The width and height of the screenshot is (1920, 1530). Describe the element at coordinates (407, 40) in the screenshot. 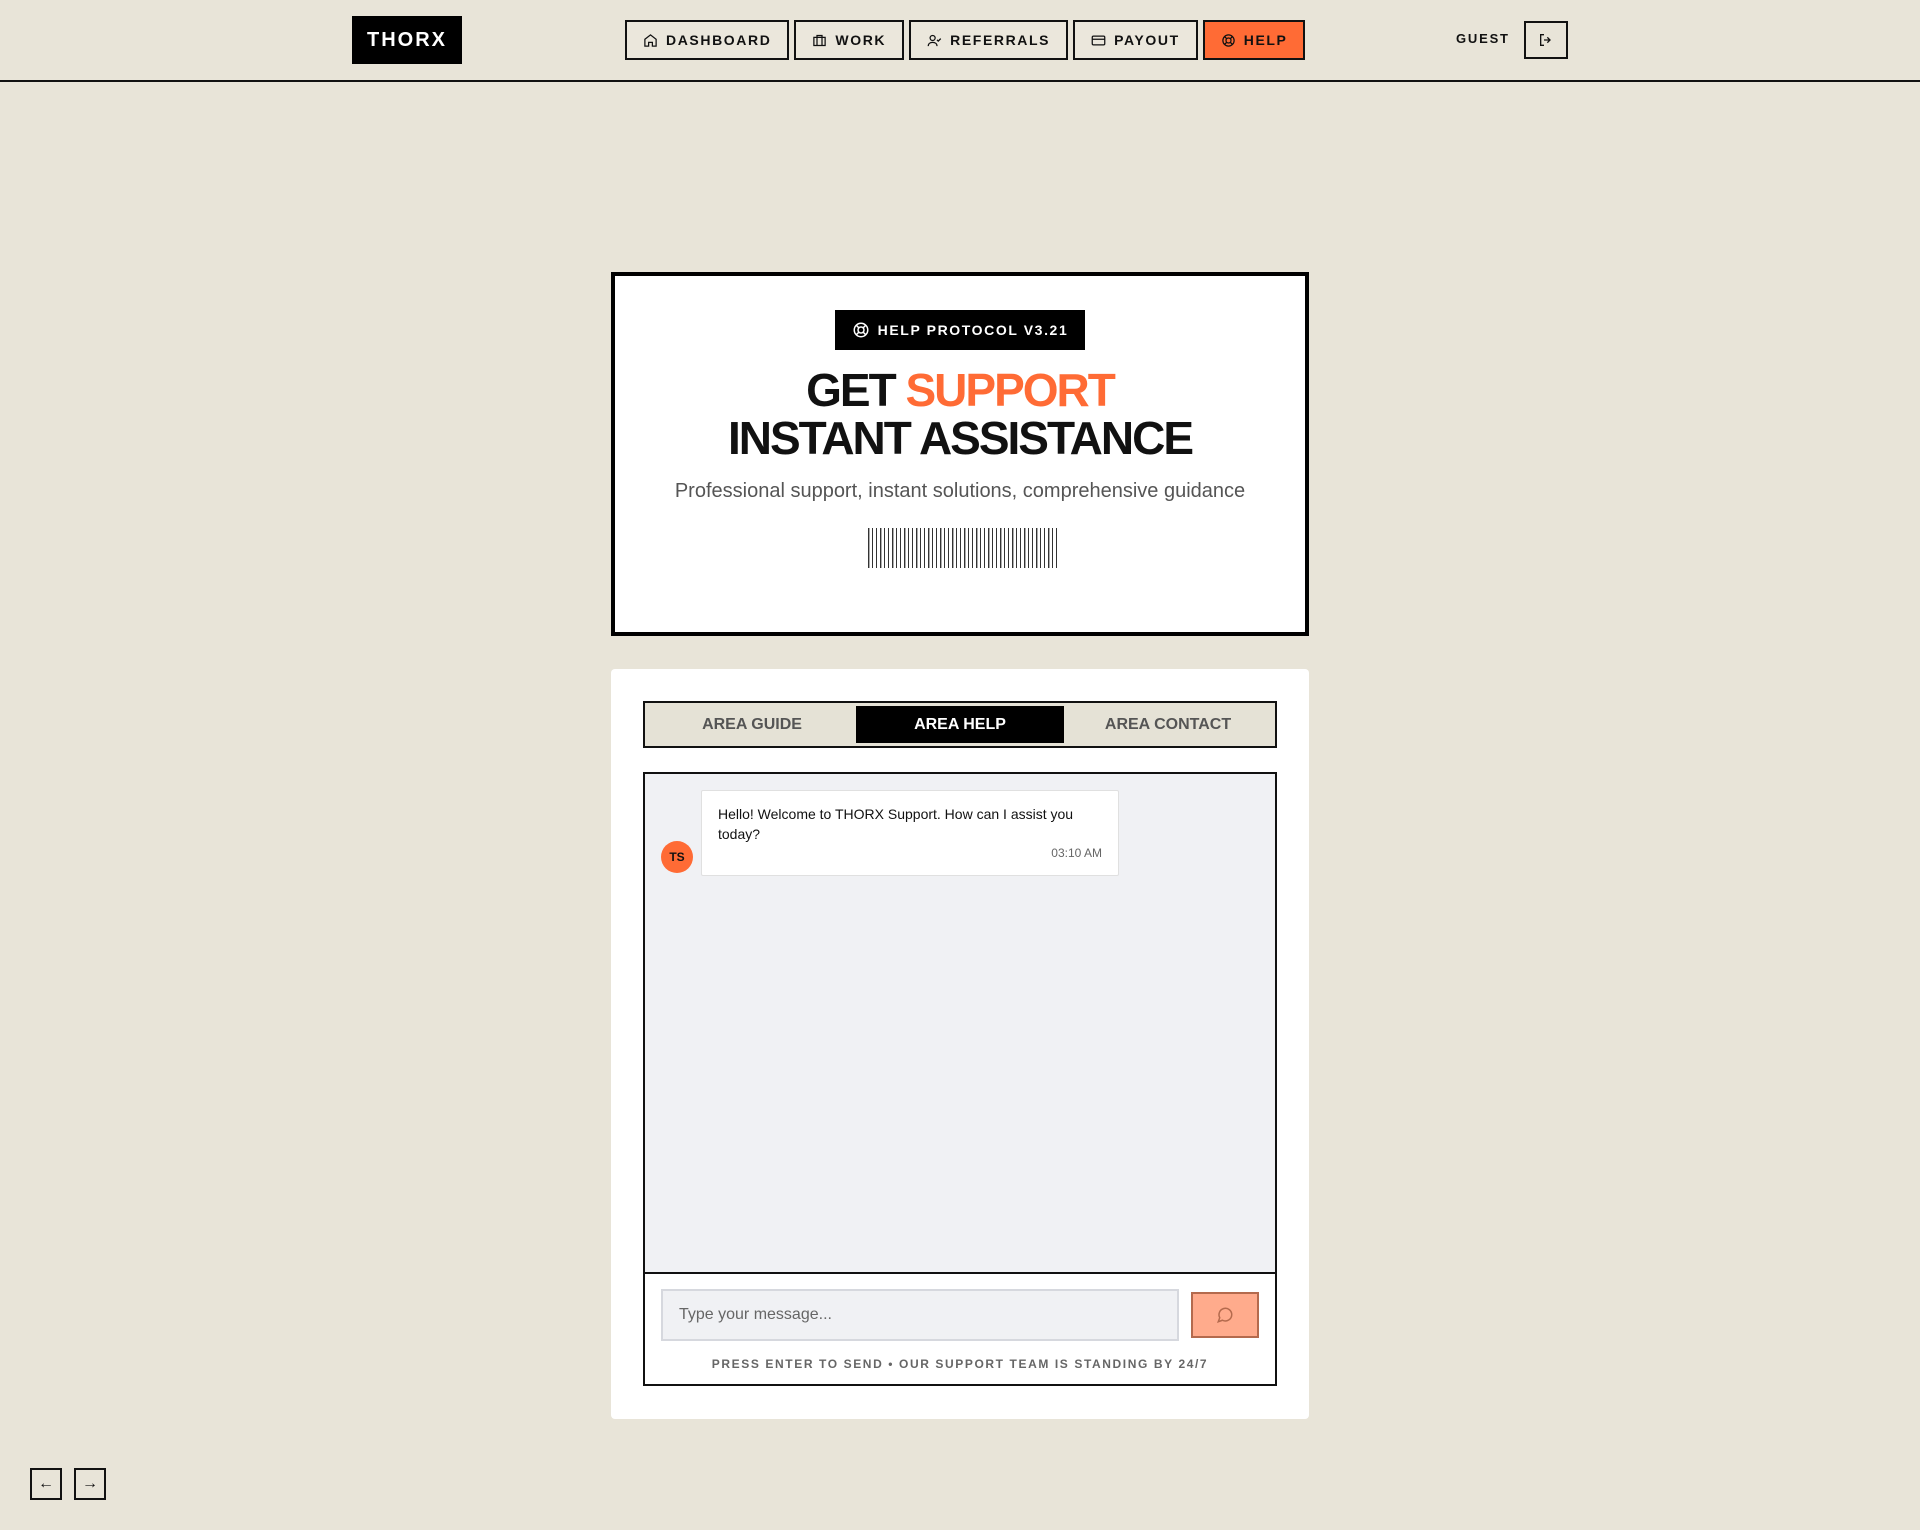

I see `logo: THORX` at that location.